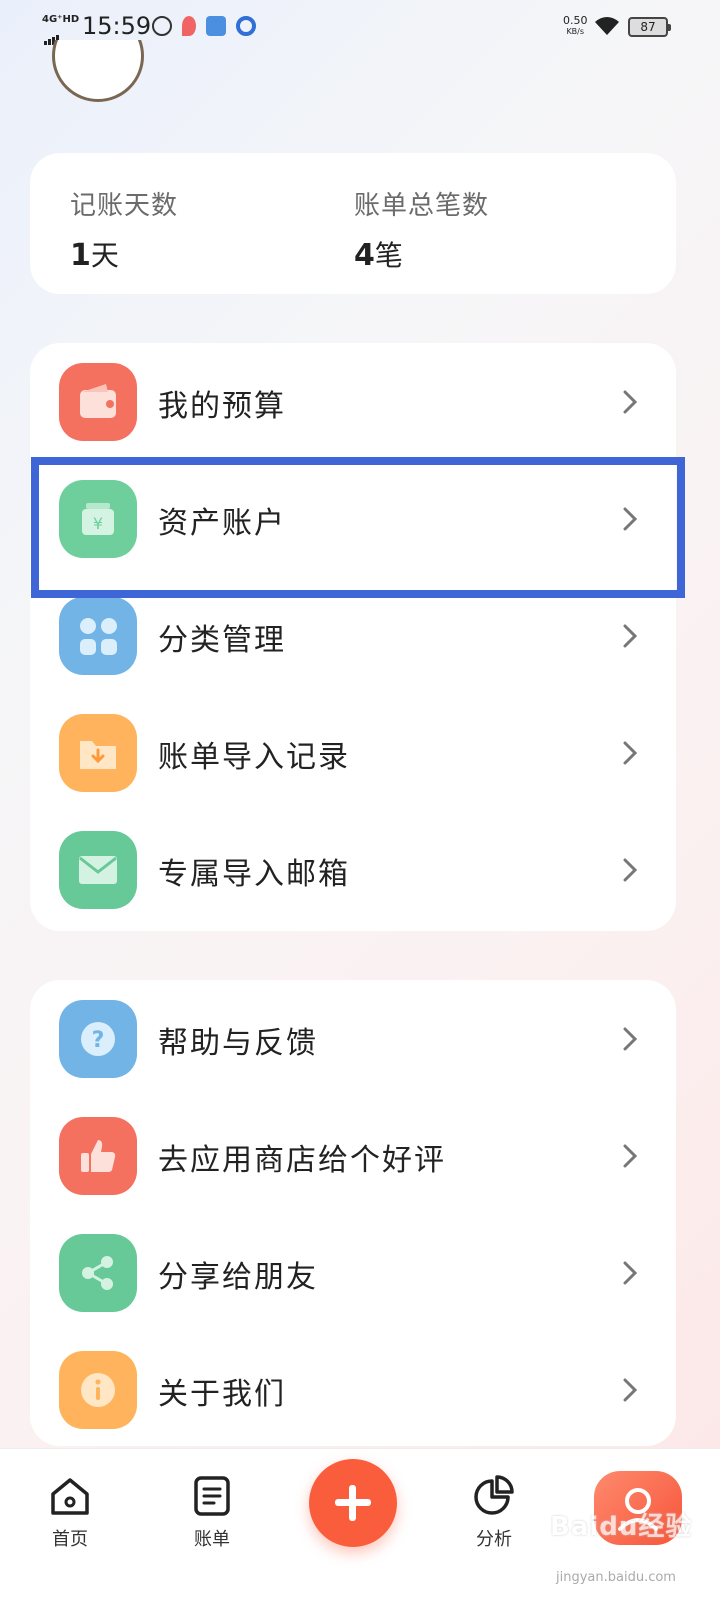  Describe the element at coordinates (98, 1156) in the screenshot. I see `thumbs-up-icon` at that location.